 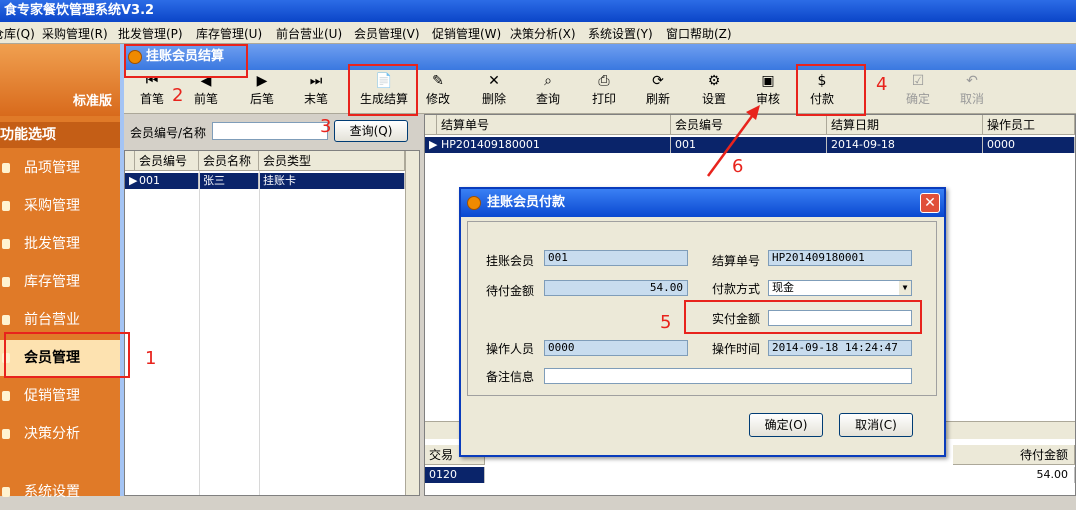 I want to click on next-button: ▶ 后笔, so click(x=262, y=92).